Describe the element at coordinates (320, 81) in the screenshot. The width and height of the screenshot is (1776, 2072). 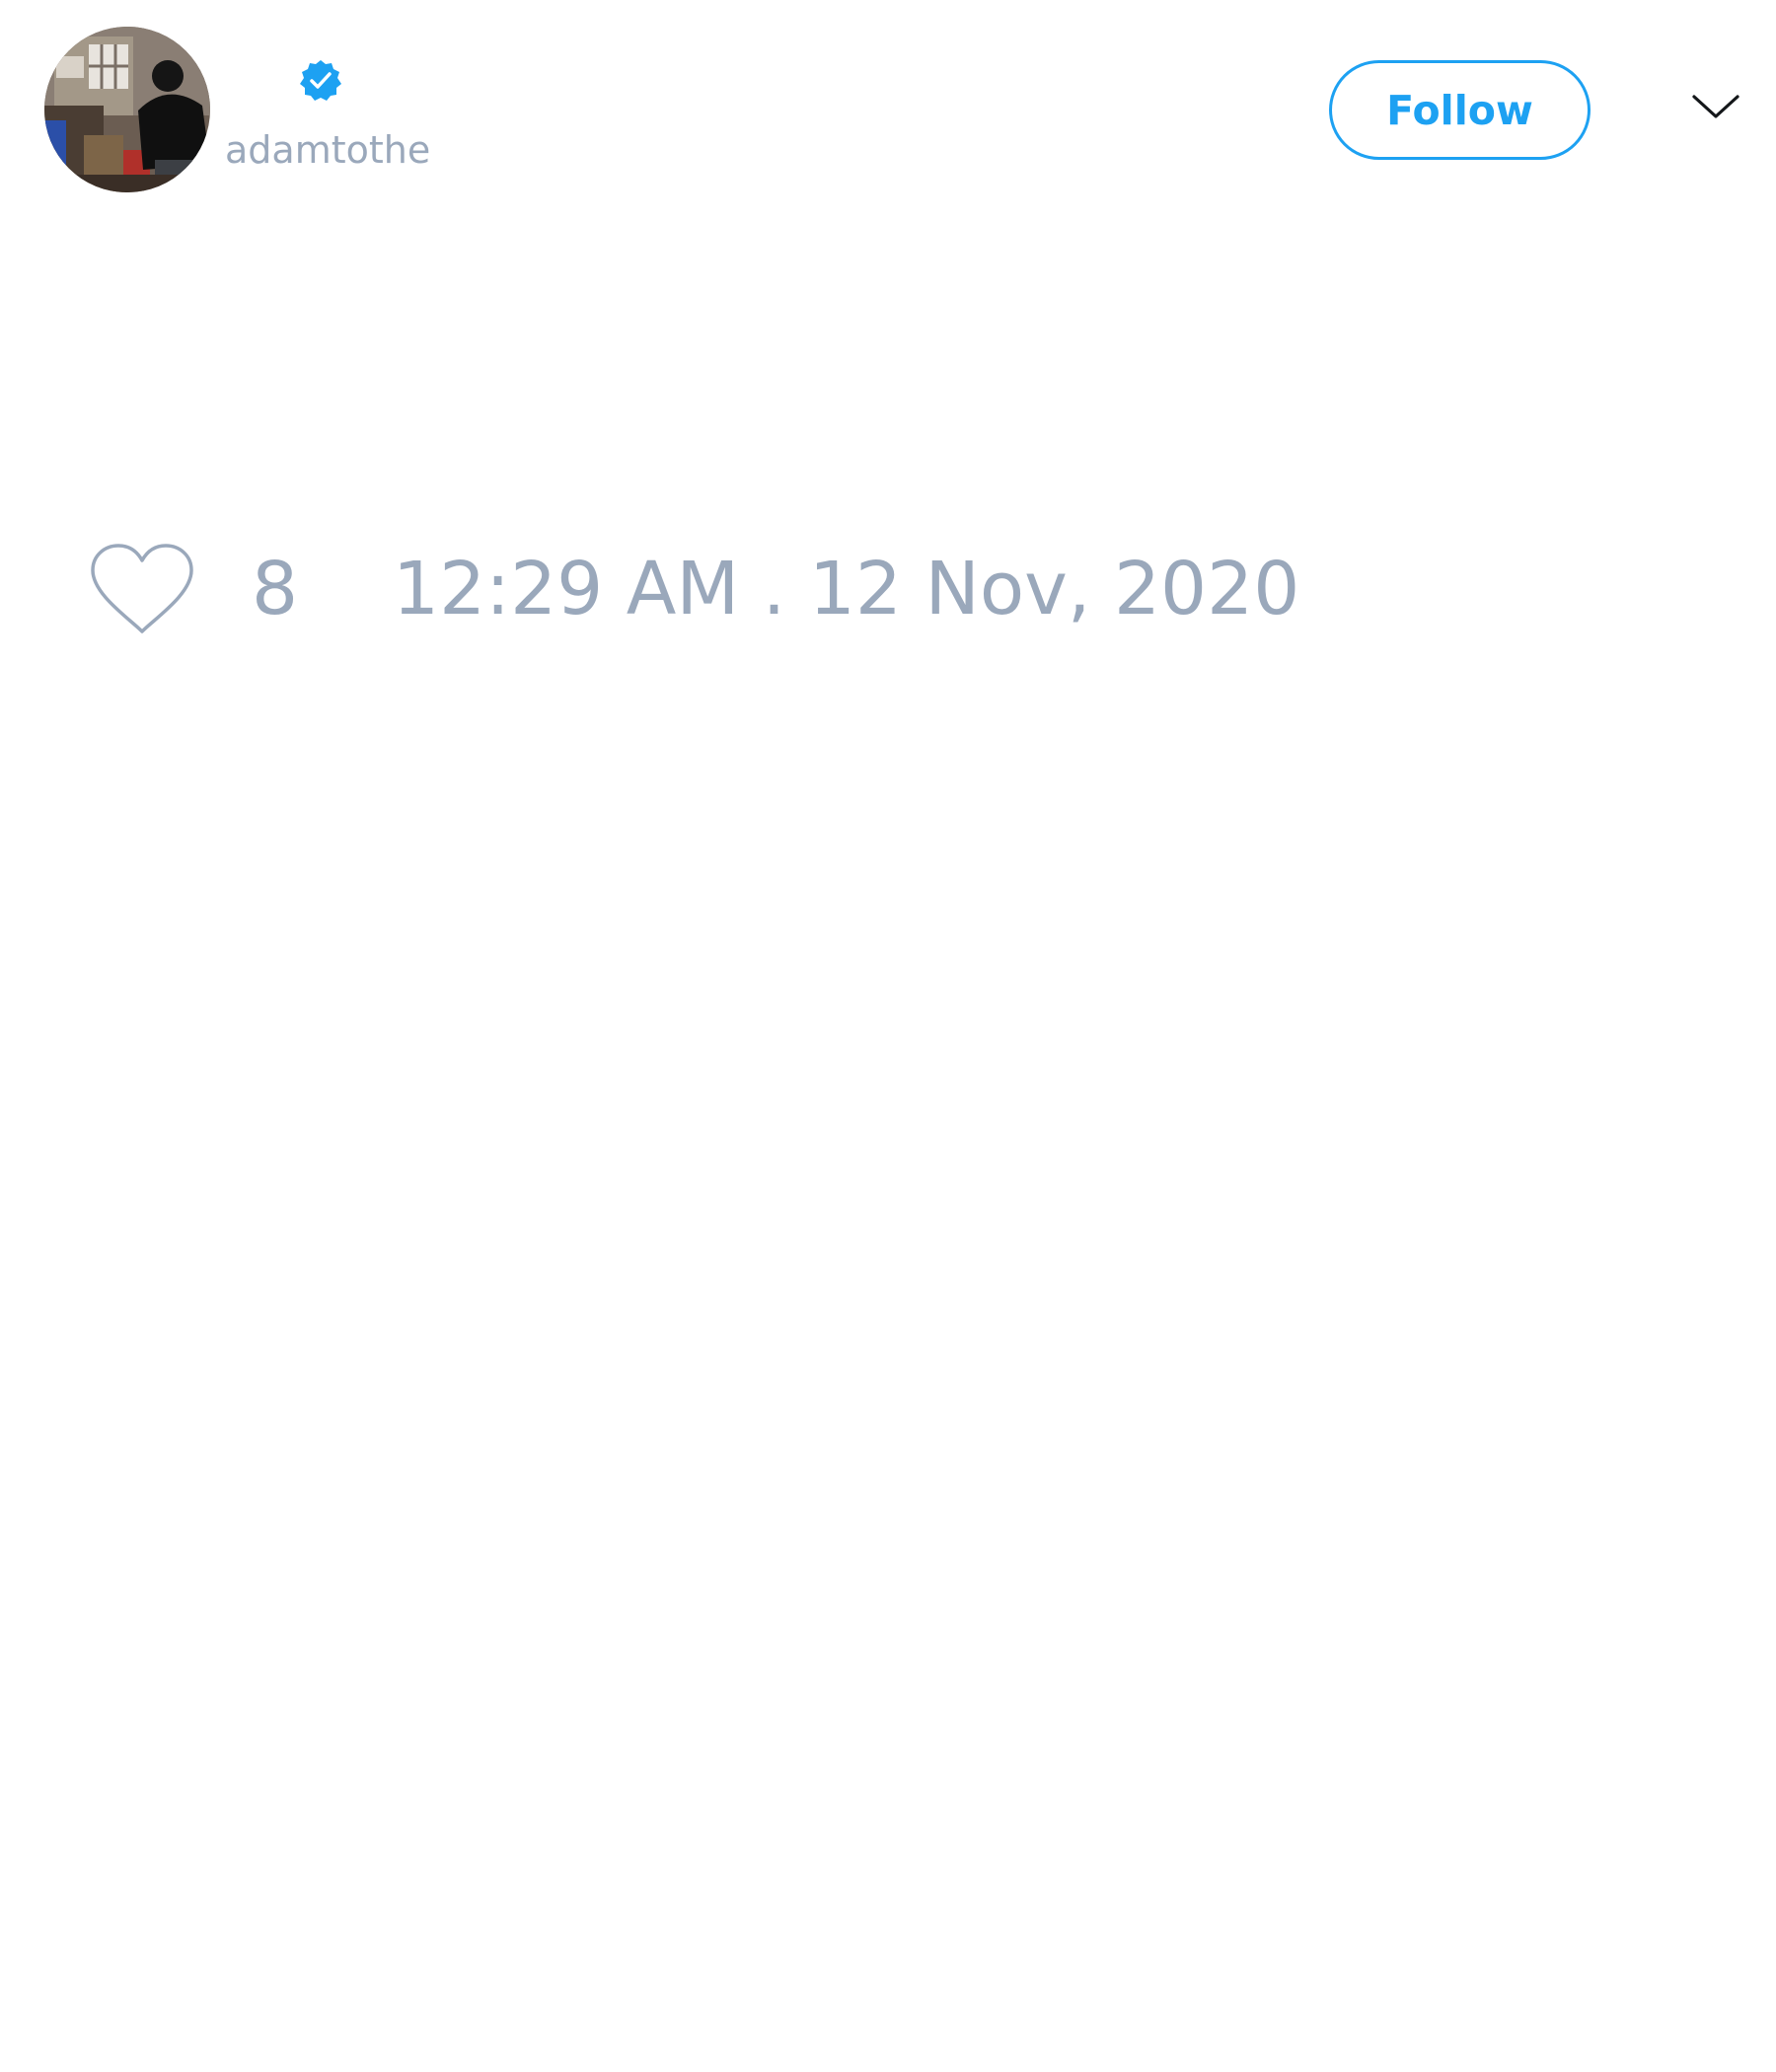
I see `verified-badge-icon` at that location.